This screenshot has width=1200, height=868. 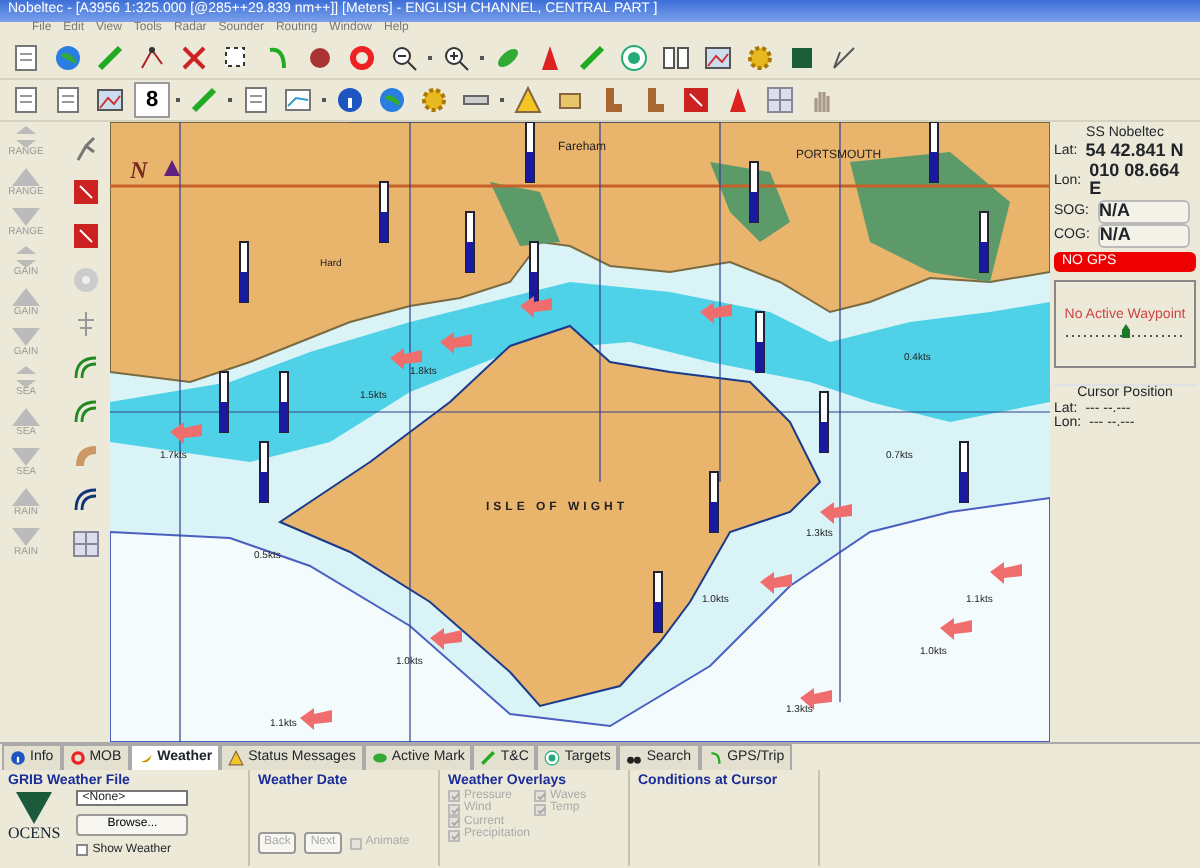 I want to click on crescent-icon, so click(x=145, y=758).